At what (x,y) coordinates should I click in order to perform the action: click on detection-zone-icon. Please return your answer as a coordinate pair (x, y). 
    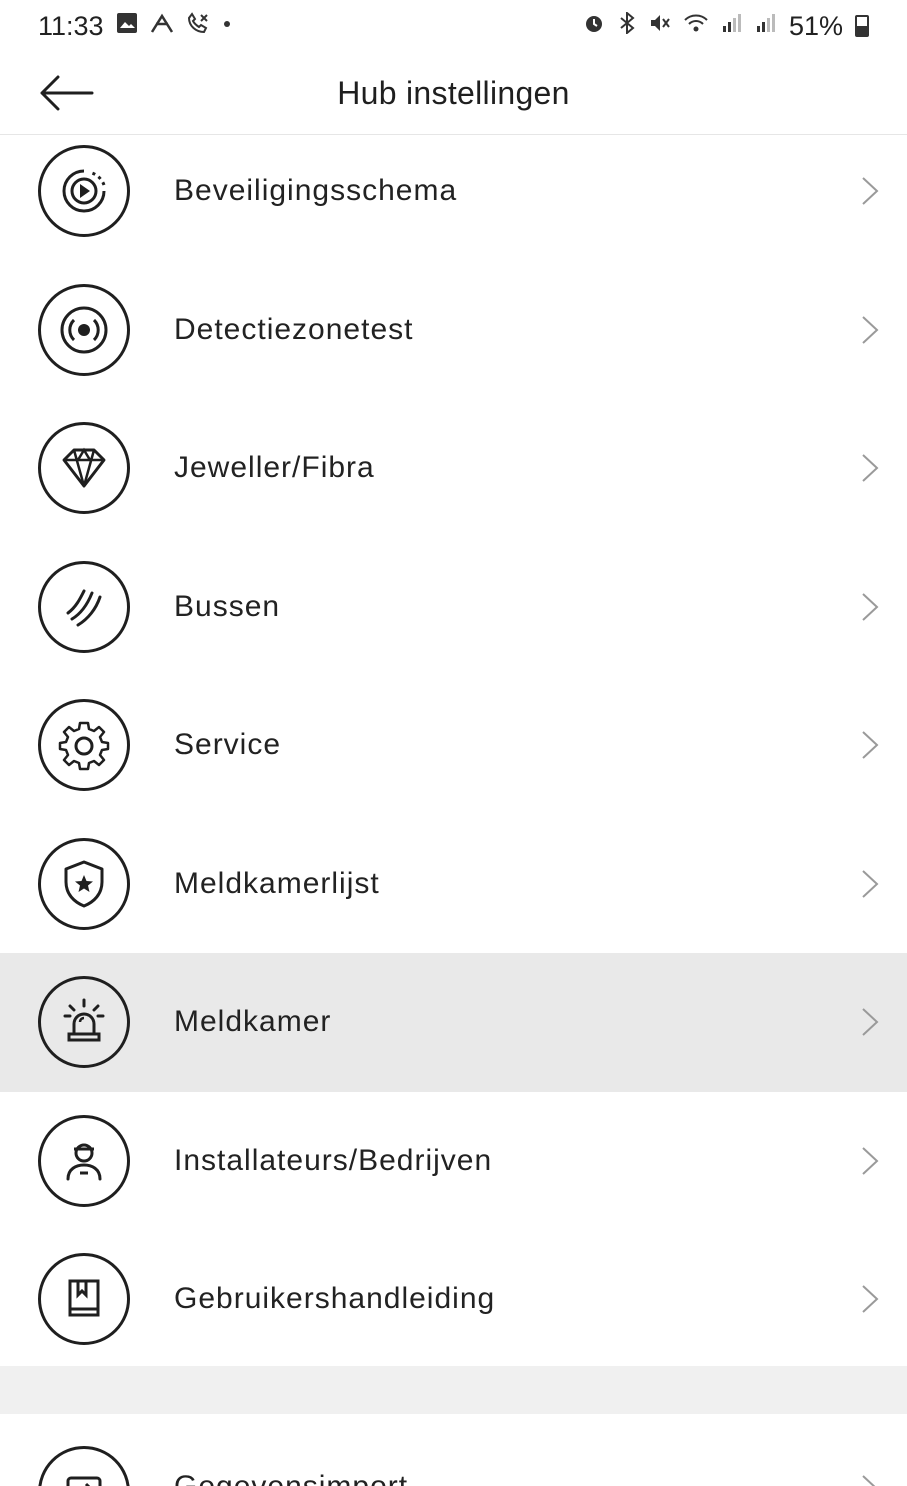
    Looking at the image, I should click on (84, 329).